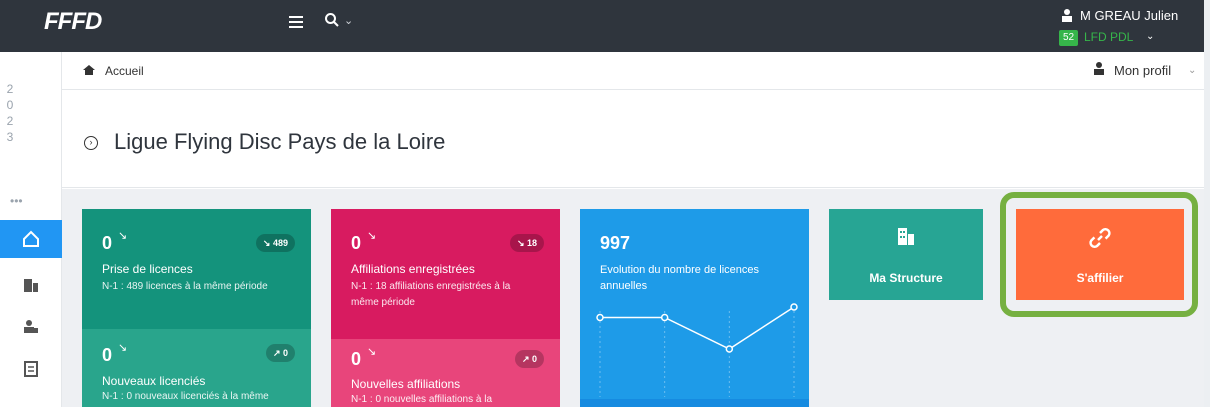 The image size is (1210, 407). I want to click on brand-logo: FFFD, so click(73, 22).